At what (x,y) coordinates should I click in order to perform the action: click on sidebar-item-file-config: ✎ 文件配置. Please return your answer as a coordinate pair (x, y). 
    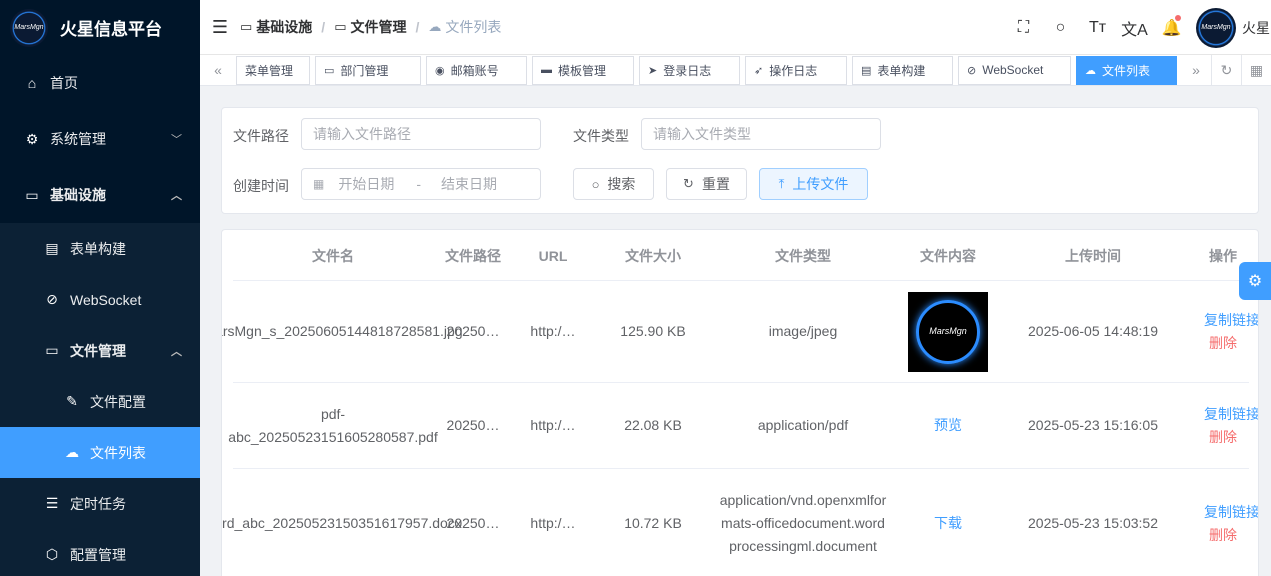
    Looking at the image, I should click on (100, 401).